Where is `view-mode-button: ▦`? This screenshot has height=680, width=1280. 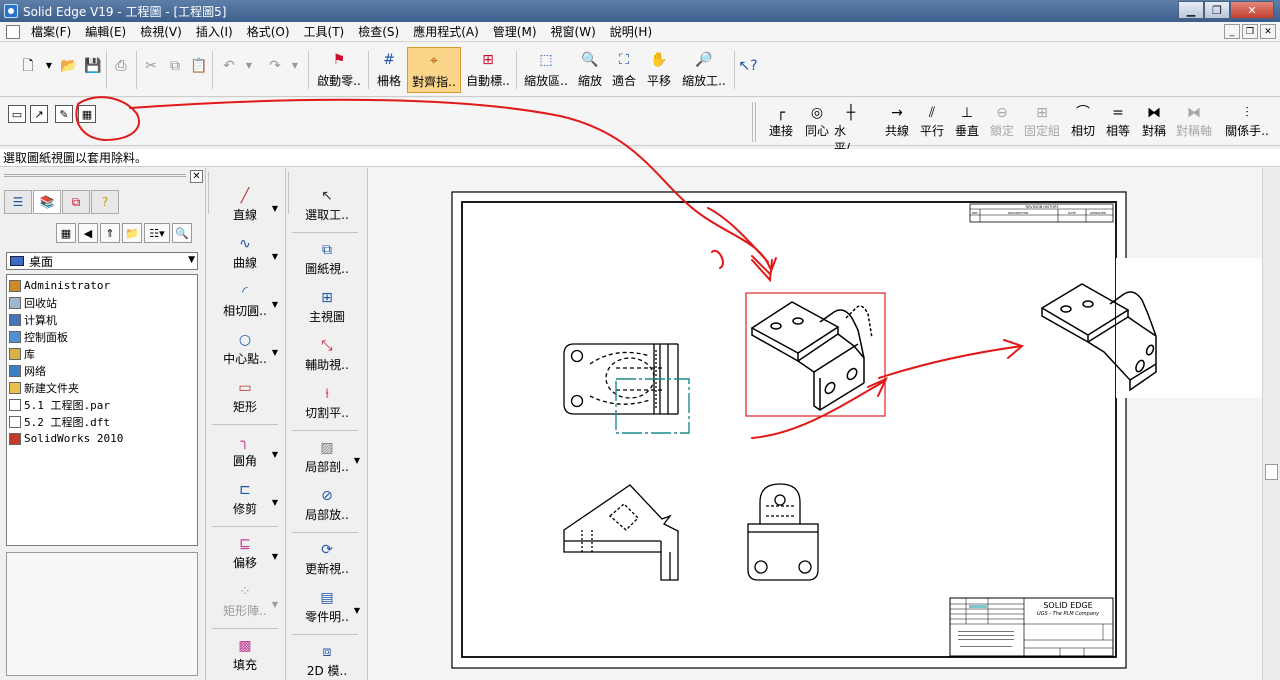 view-mode-button: ▦ is located at coordinates (66, 233).